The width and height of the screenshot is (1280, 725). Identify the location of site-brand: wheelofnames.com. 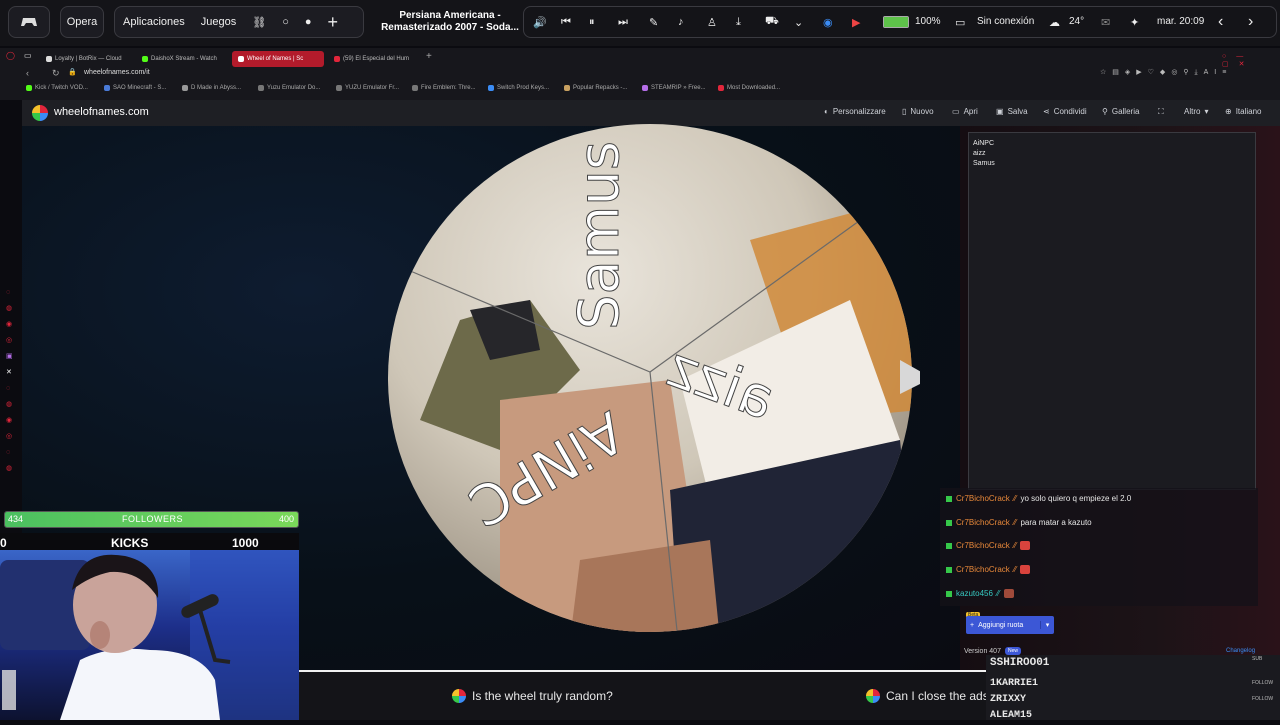
(101, 112).